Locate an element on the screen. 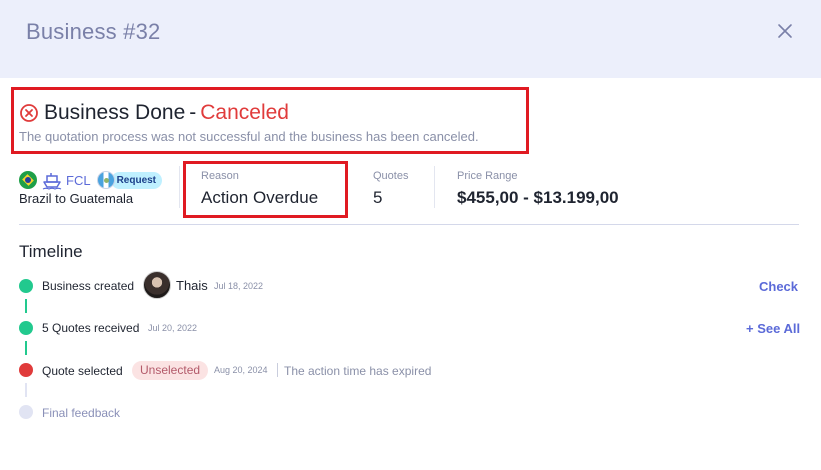  reason-label: Reason is located at coordinates (220, 176).